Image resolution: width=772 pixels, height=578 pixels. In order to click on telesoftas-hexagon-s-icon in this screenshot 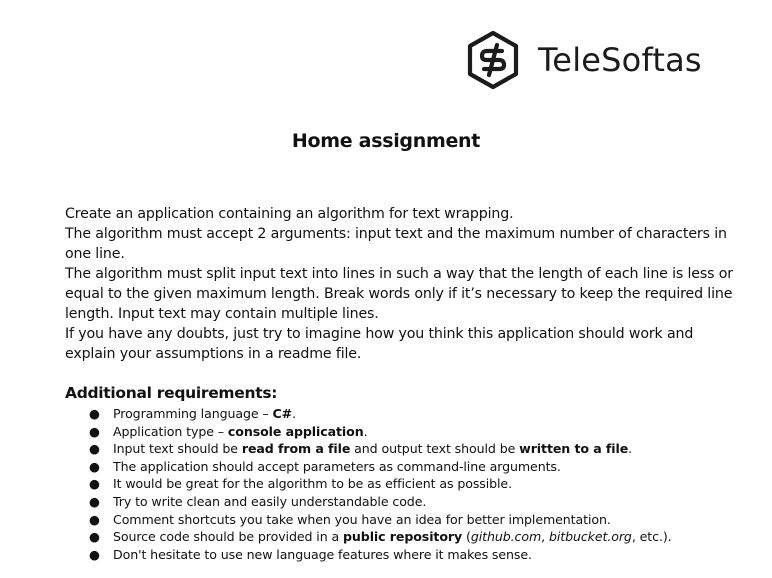, I will do `click(493, 60)`.